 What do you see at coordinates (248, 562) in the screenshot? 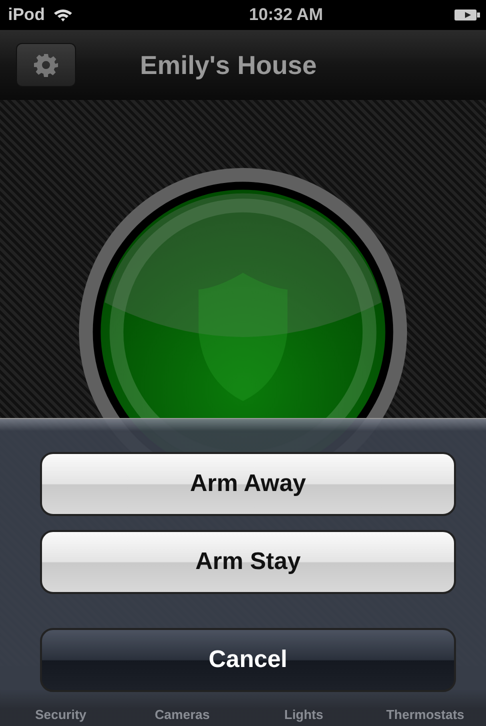
I see `action-button: Arm Stay` at bounding box center [248, 562].